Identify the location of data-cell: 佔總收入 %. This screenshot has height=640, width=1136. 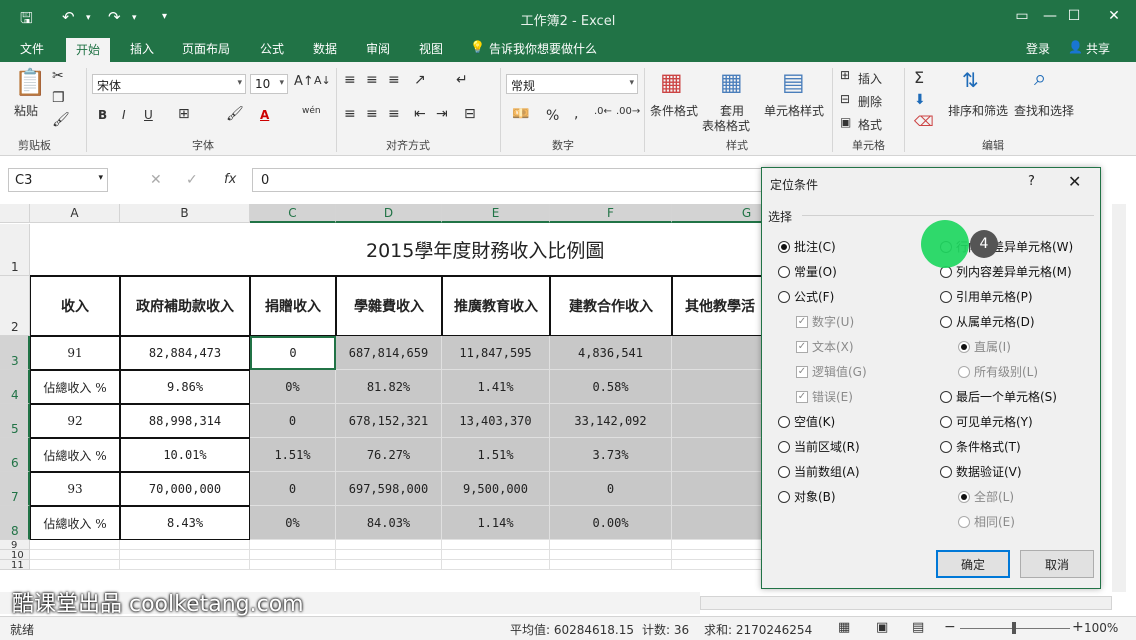
(75, 455).